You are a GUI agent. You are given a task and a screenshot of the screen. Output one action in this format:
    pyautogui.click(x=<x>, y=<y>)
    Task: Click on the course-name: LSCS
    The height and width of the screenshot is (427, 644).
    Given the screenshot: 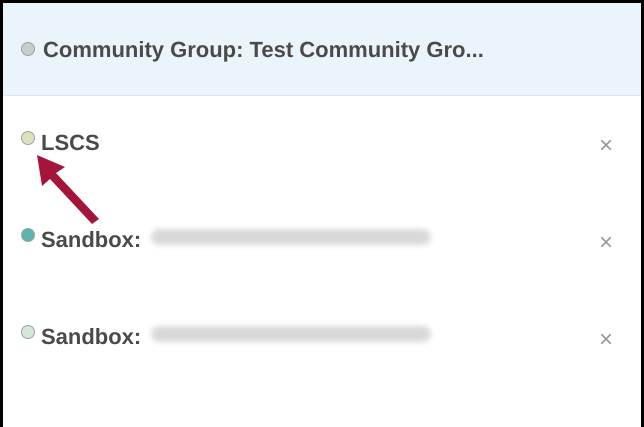 What is the action you would take?
    pyautogui.click(x=70, y=142)
    